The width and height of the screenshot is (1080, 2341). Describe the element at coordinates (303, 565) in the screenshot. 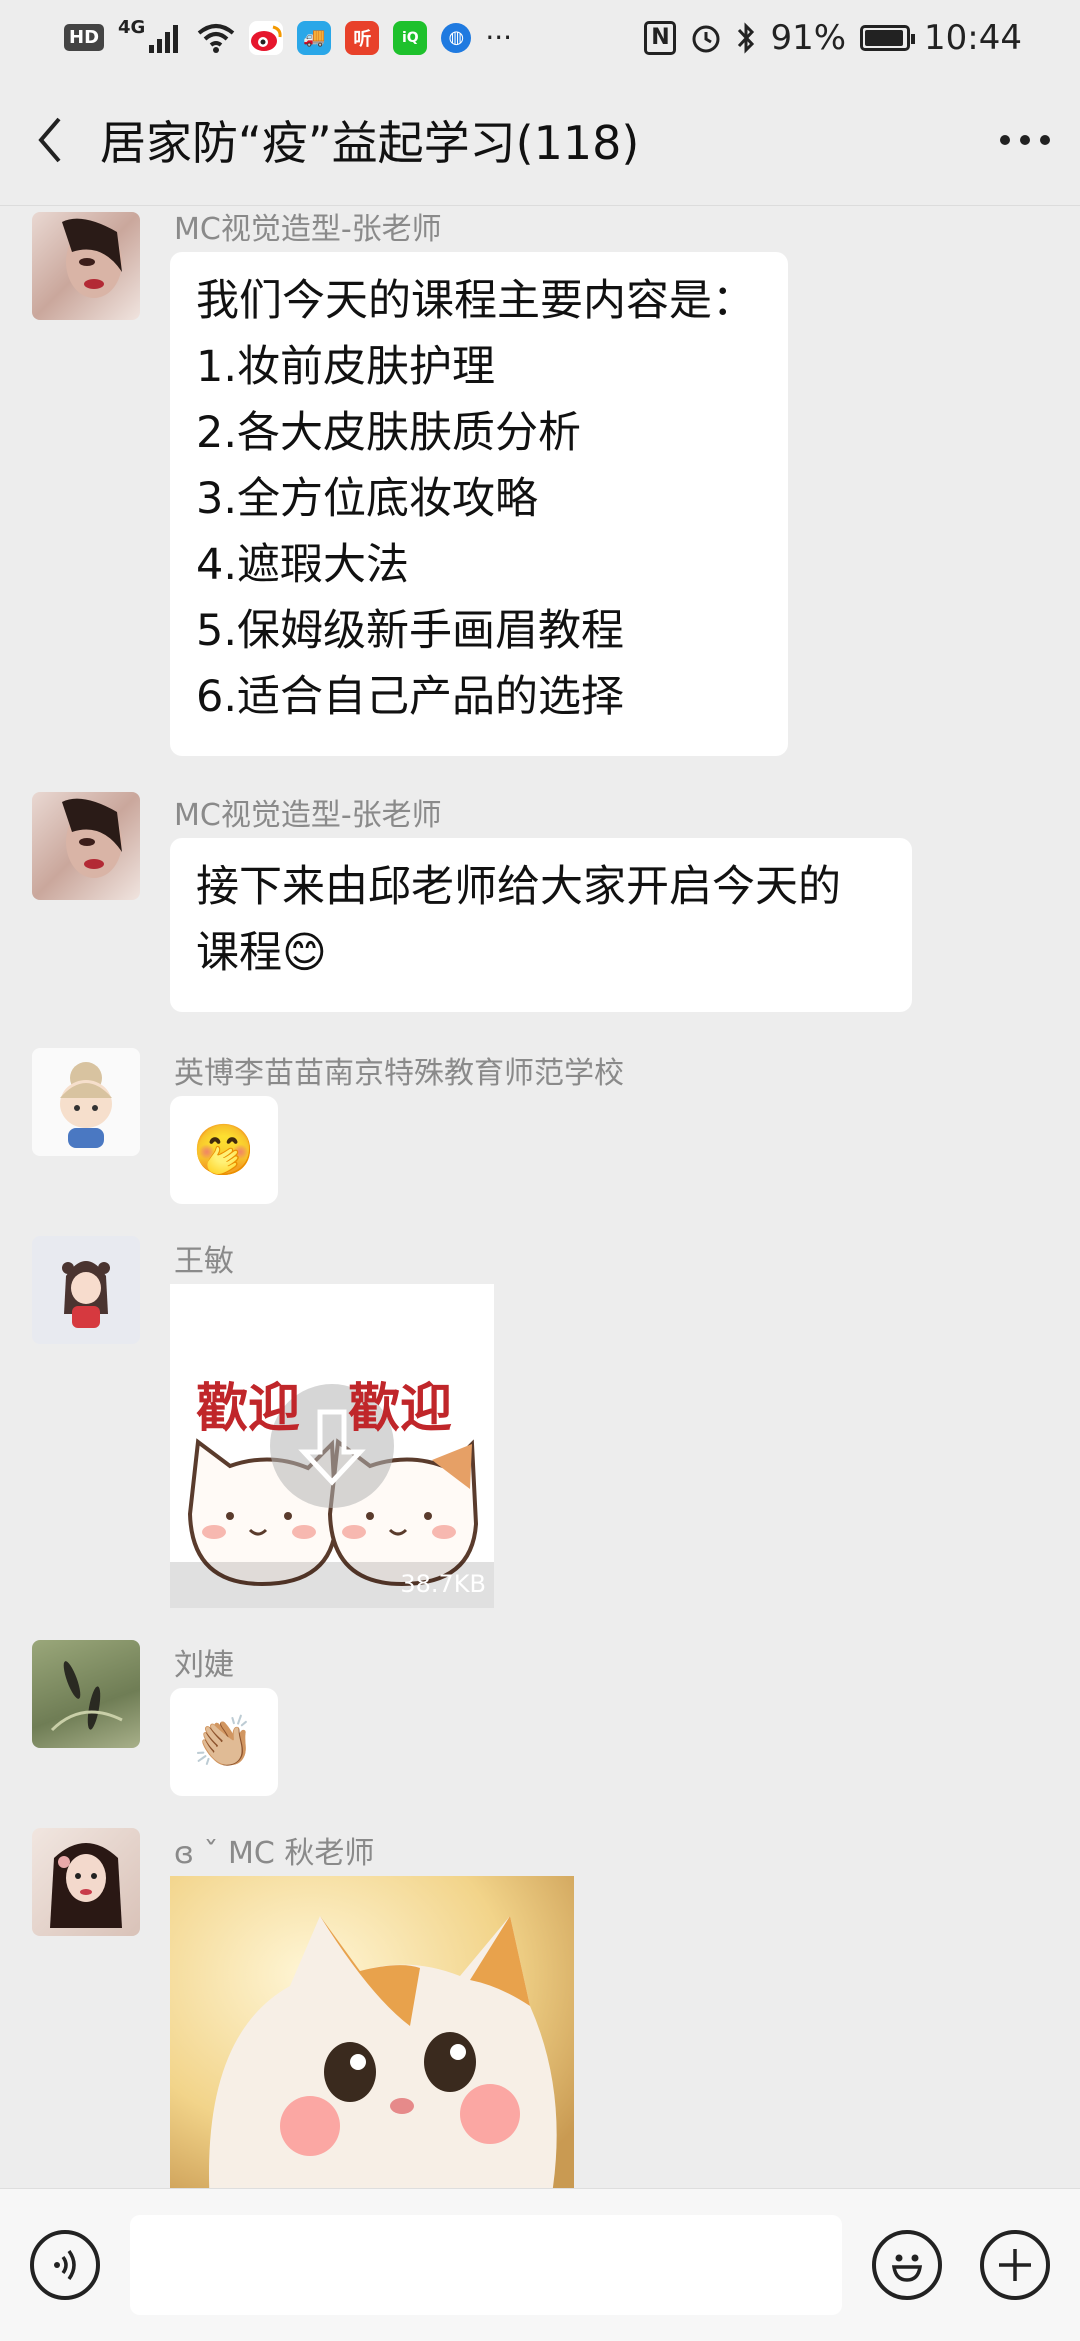

I see `message-line: 4.遮瑕大法` at that location.